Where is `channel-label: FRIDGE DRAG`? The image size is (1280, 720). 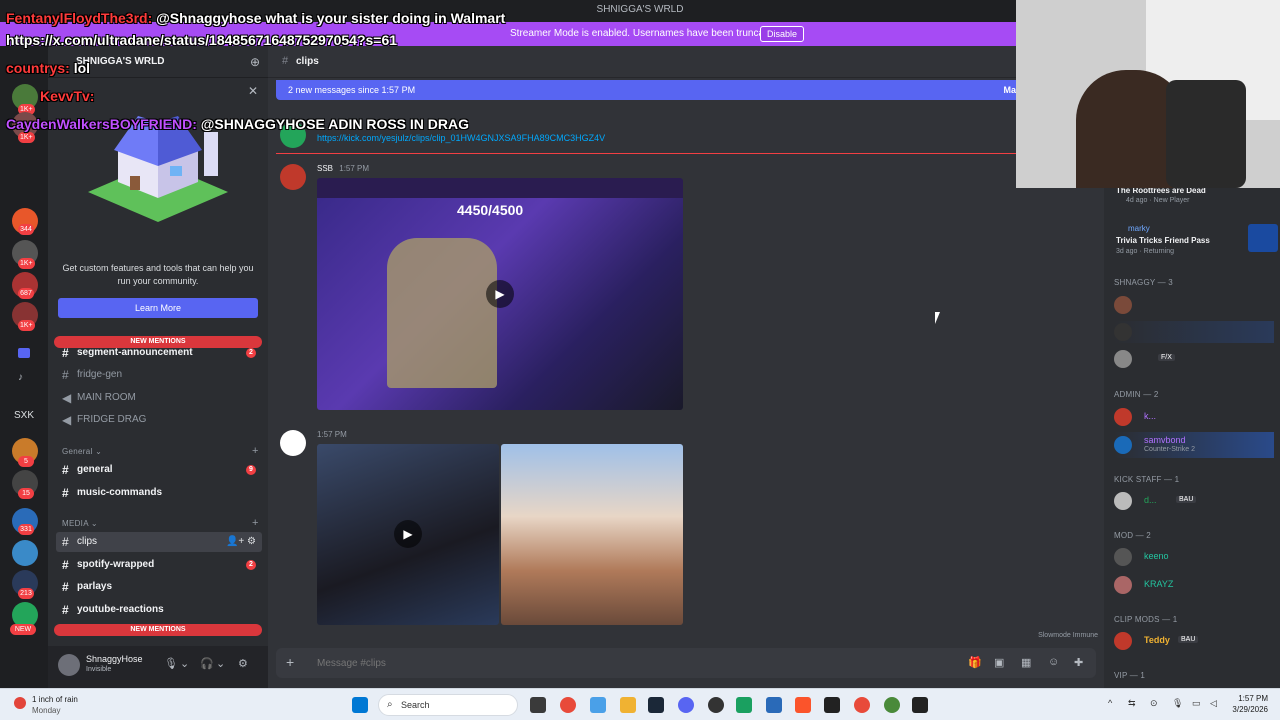 channel-label: FRIDGE DRAG is located at coordinates (112, 419).